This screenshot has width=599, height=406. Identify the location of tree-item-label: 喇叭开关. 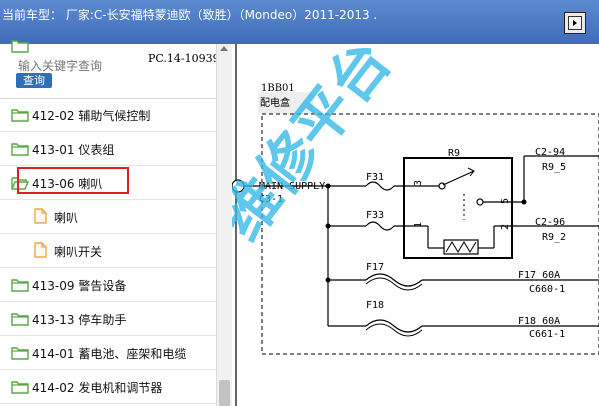
(78, 252).